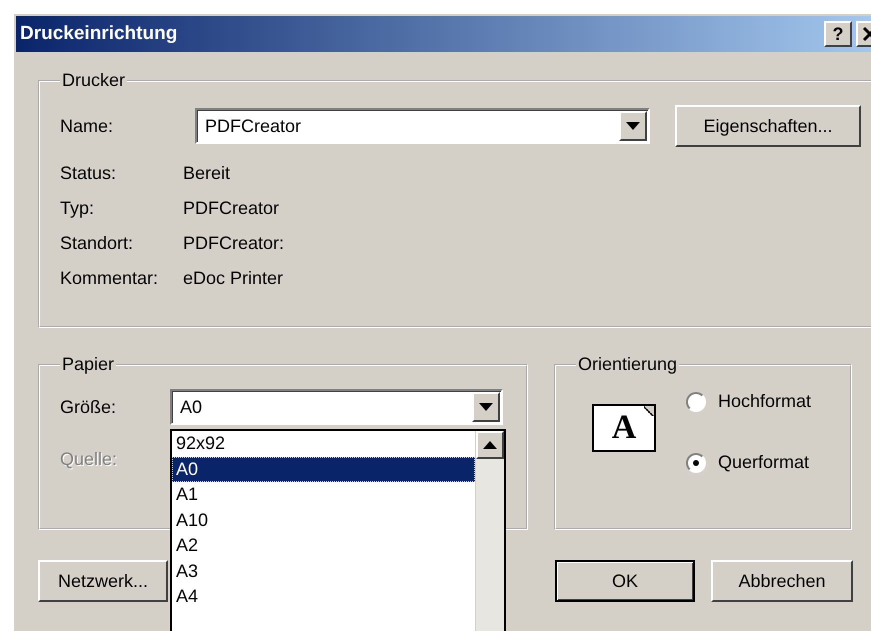  What do you see at coordinates (323, 545) in the screenshot?
I see `size-option: A2` at bounding box center [323, 545].